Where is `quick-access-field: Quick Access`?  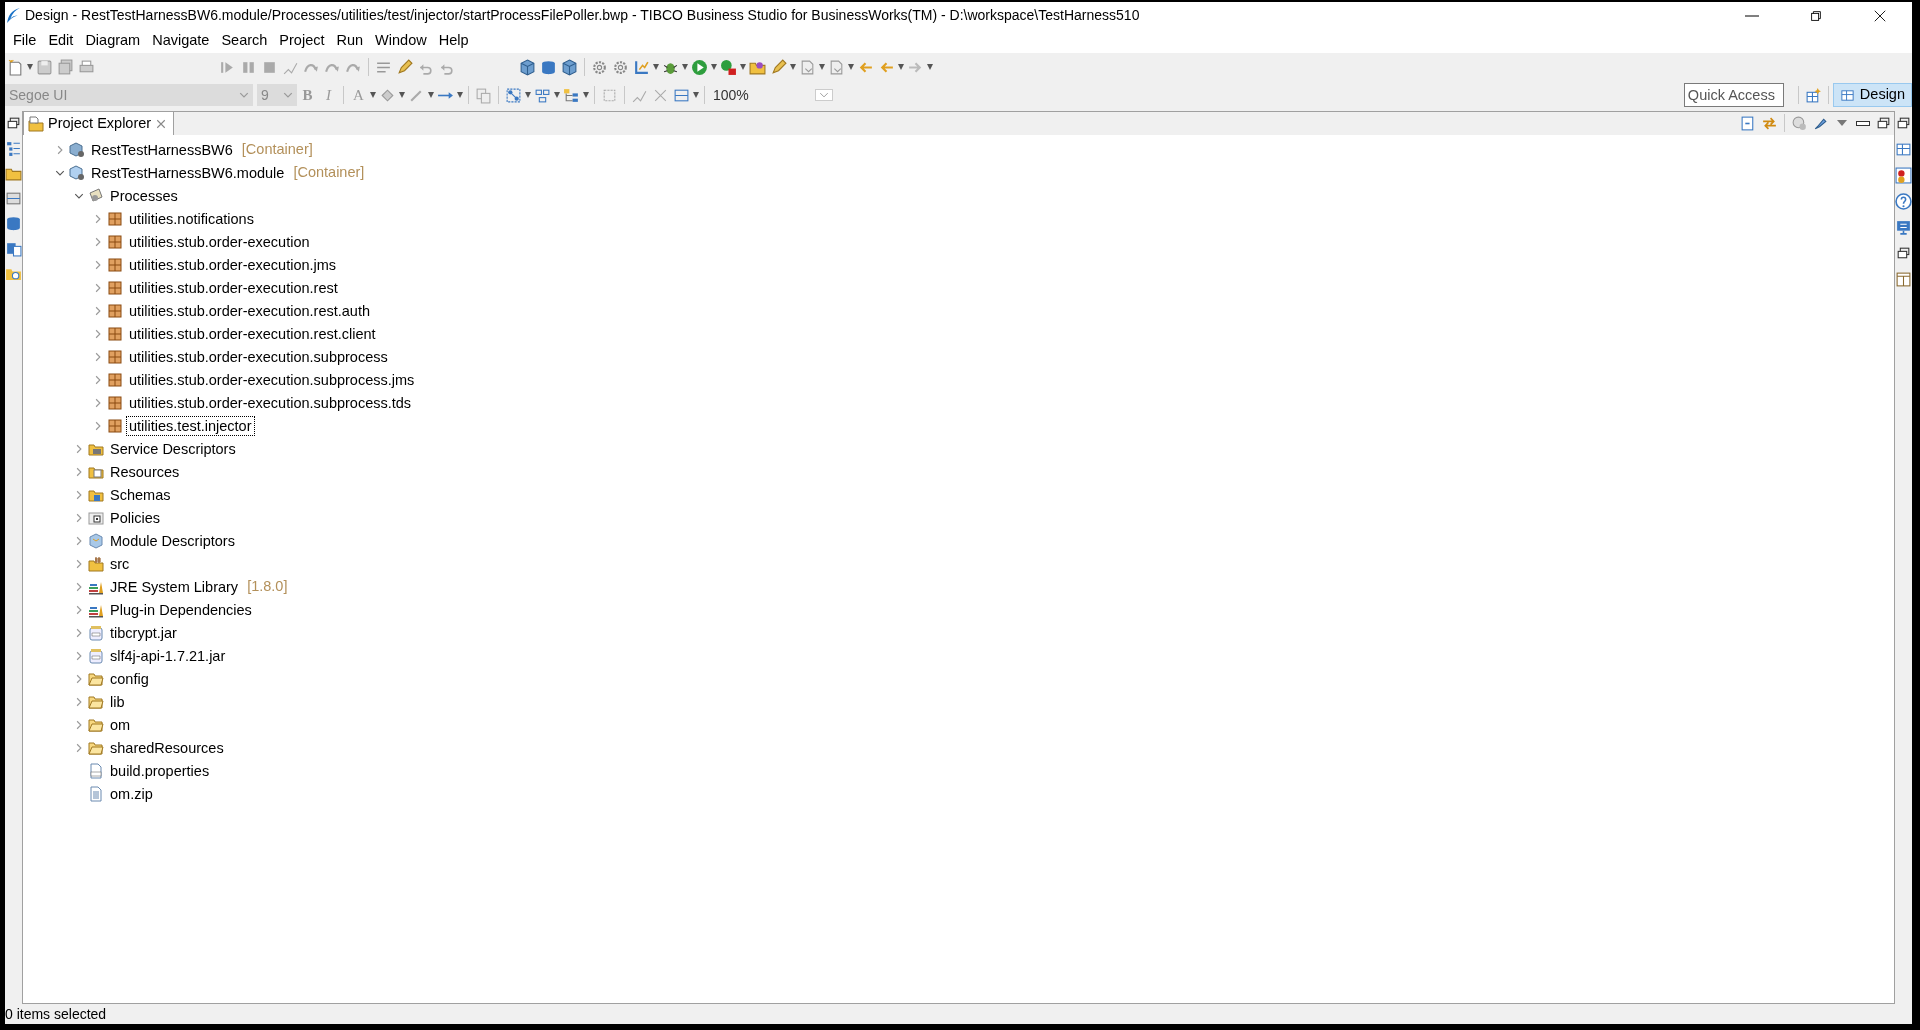
quick-access-field: Quick Access is located at coordinates (1733, 95).